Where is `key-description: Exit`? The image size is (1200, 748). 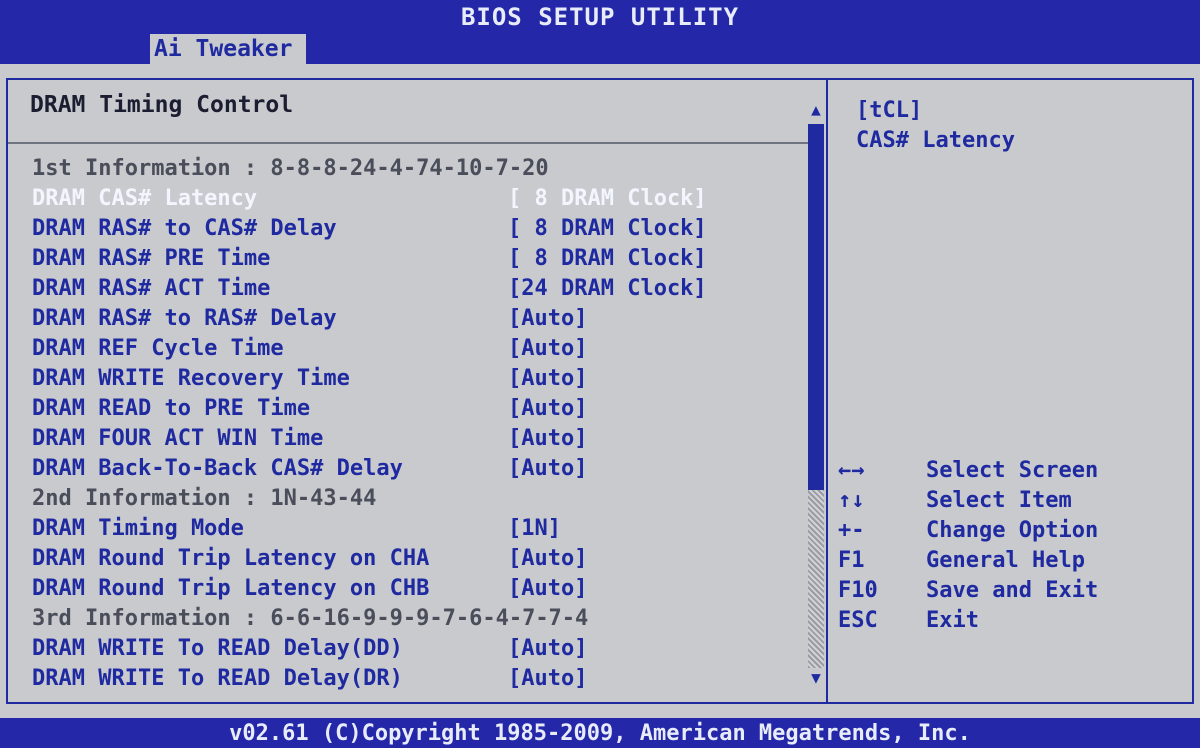 key-description: Exit is located at coordinates (952, 620).